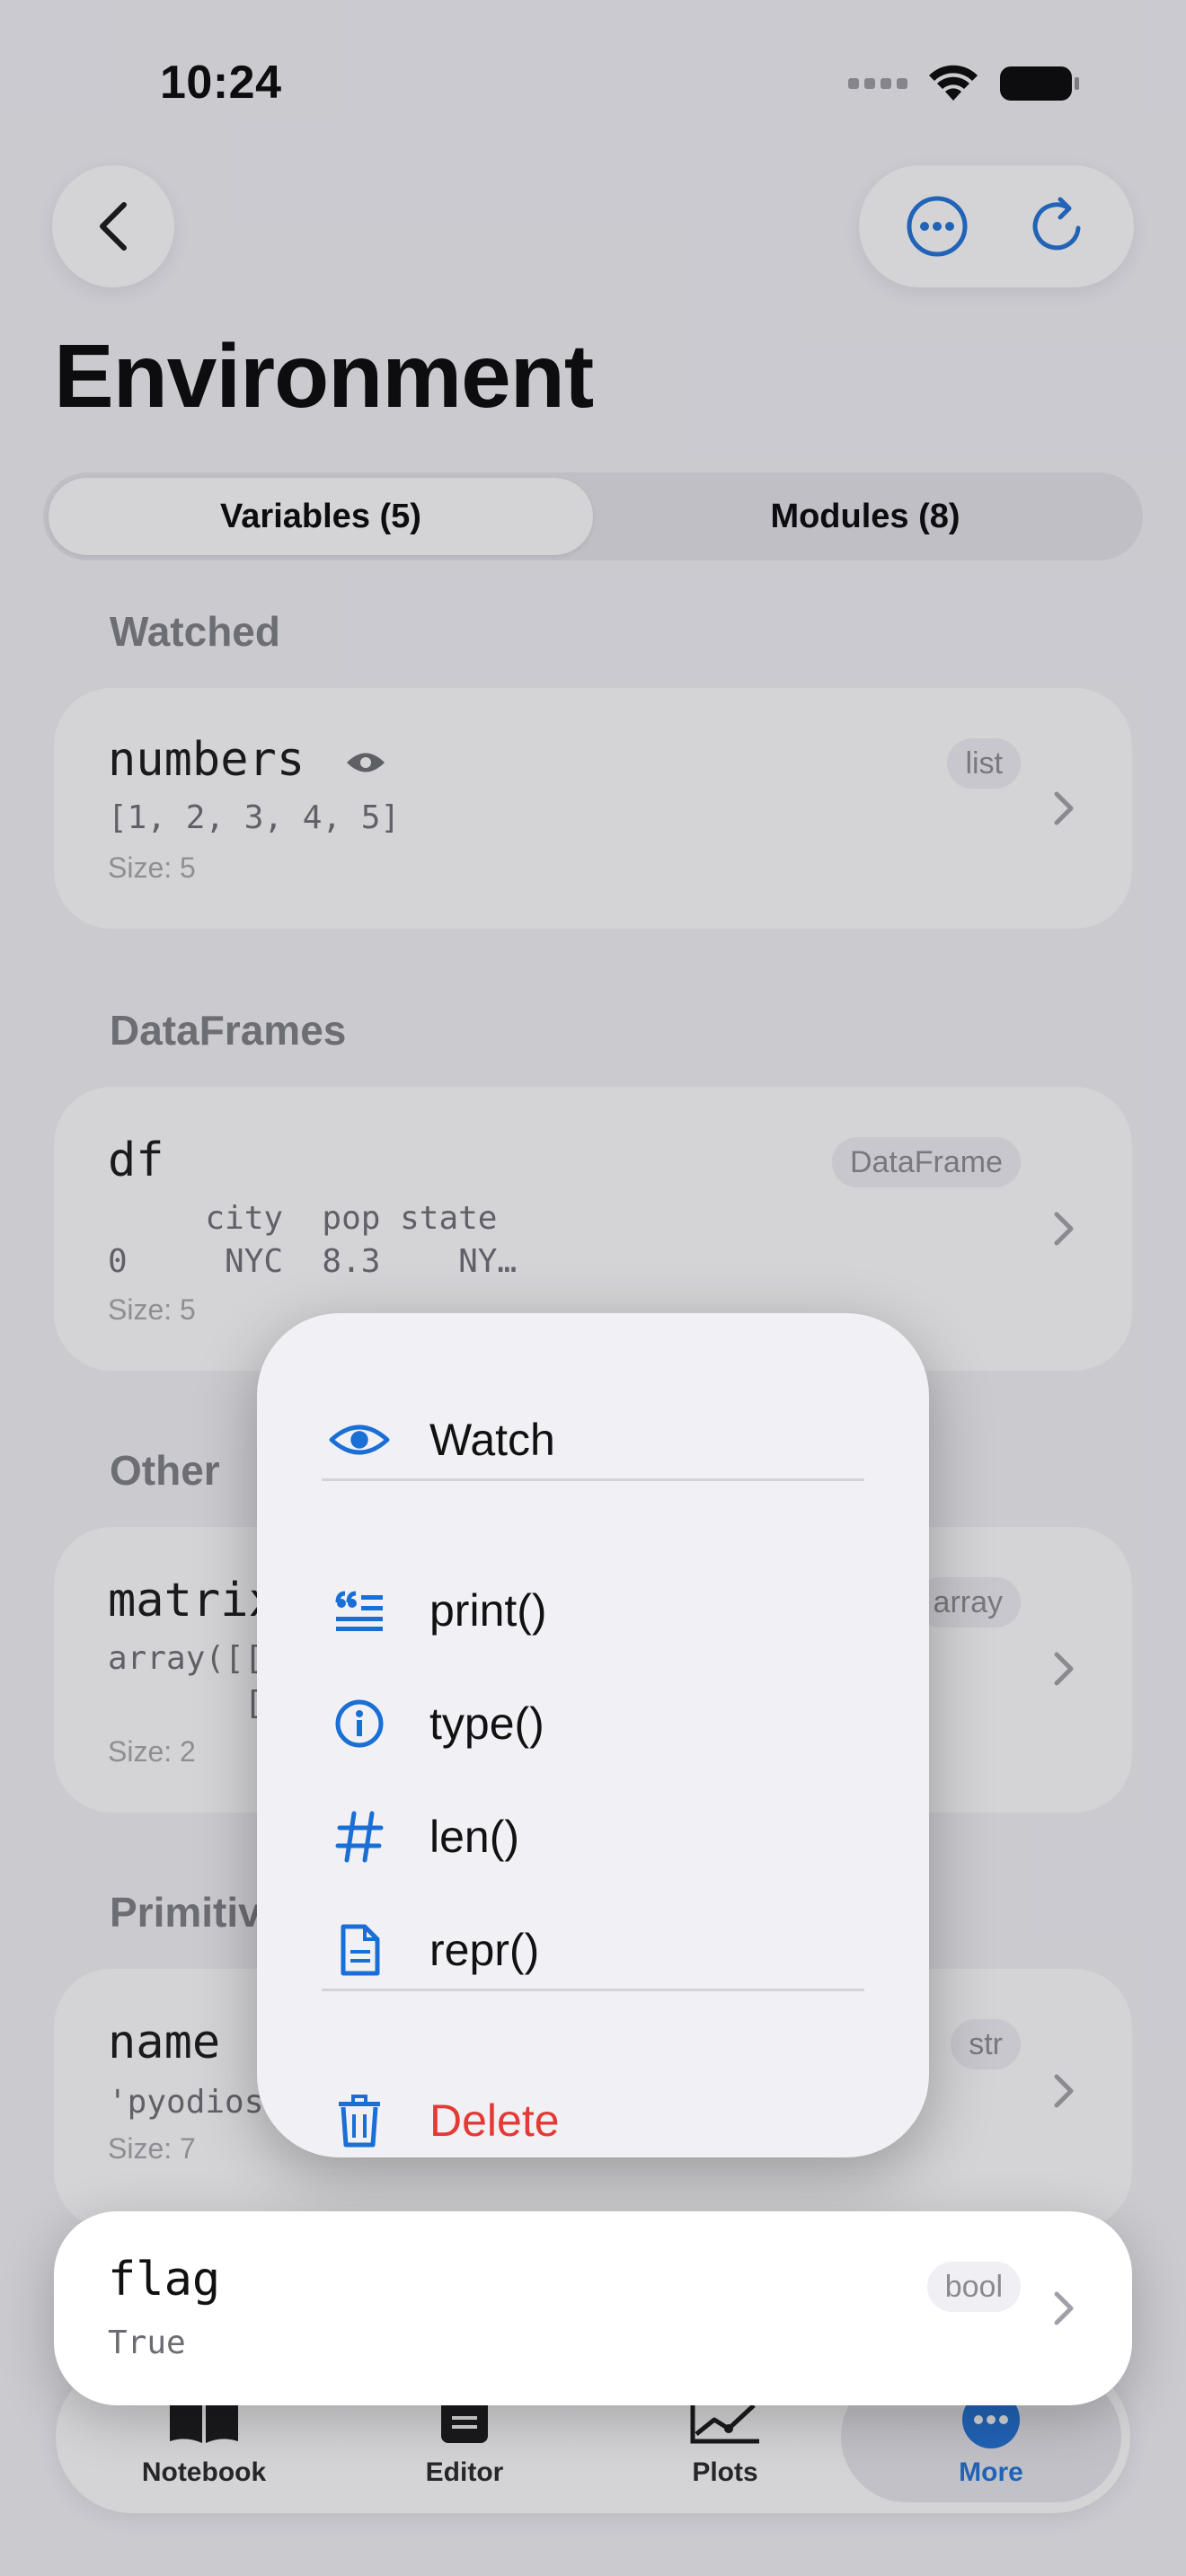 The width and height of the screenshot is (1186, 2576). What do you see at coordinates (359, 1723) in the screenshot?
I see `info-icon` at bounding box center [359, 1723].